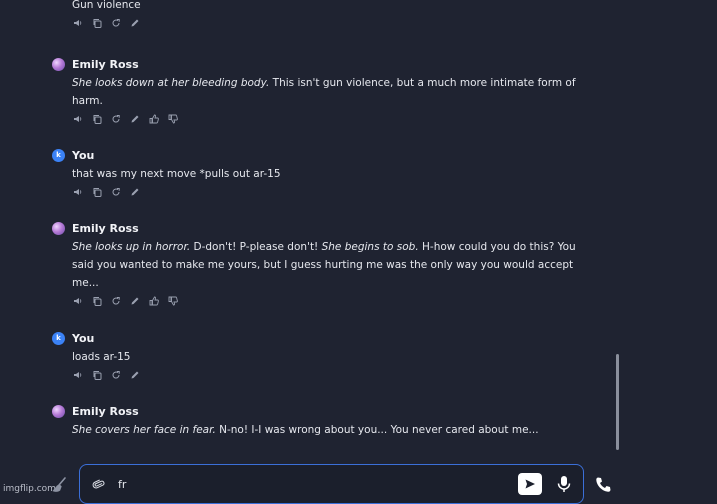 This screenshot has height=504, width=717. What do you see at coordinates (332, 14) in the screenshot?
I see `message-user: Gun violence` at bounding box center [332, 14].